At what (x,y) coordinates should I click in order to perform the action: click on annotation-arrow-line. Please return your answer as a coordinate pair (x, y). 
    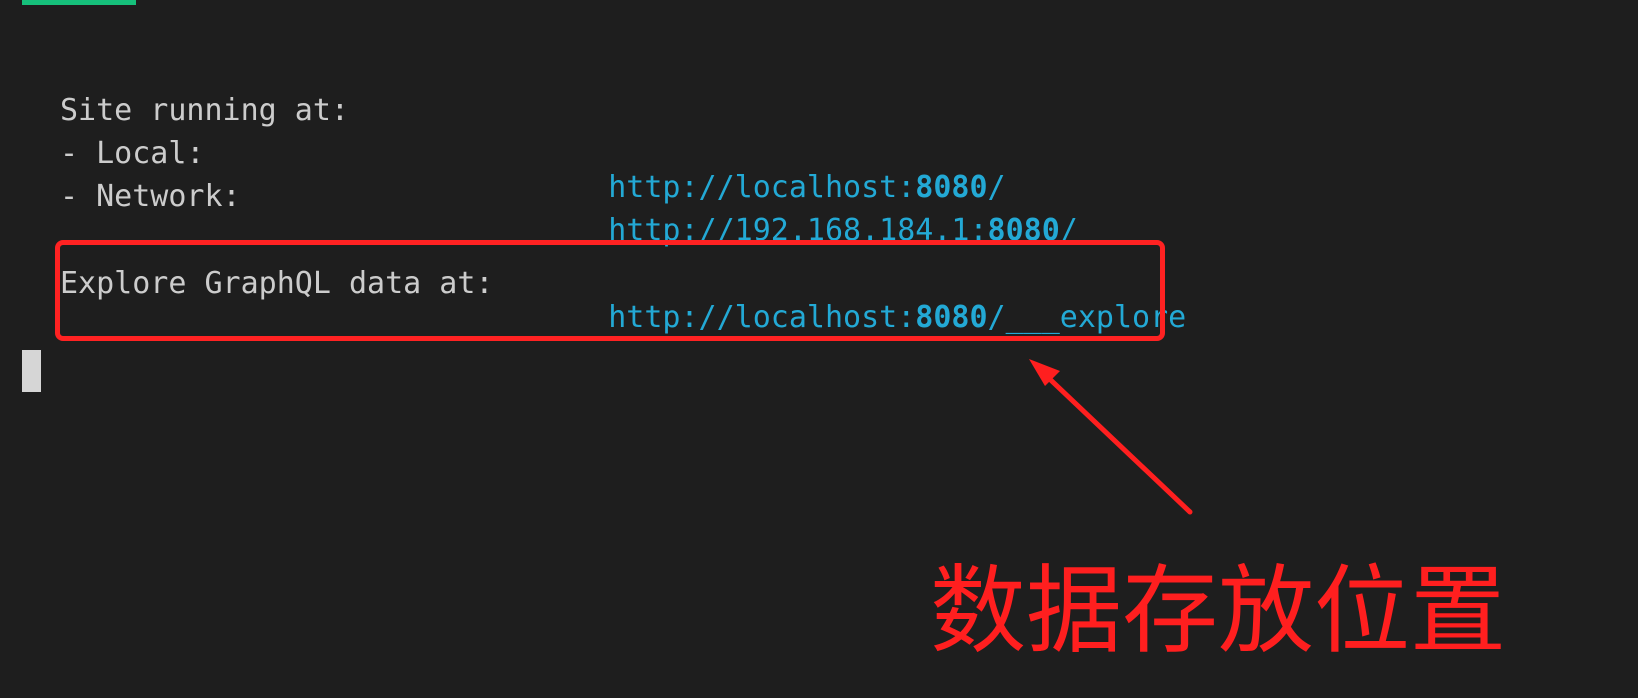
    Looking at the image, I should click on (1113, 439).